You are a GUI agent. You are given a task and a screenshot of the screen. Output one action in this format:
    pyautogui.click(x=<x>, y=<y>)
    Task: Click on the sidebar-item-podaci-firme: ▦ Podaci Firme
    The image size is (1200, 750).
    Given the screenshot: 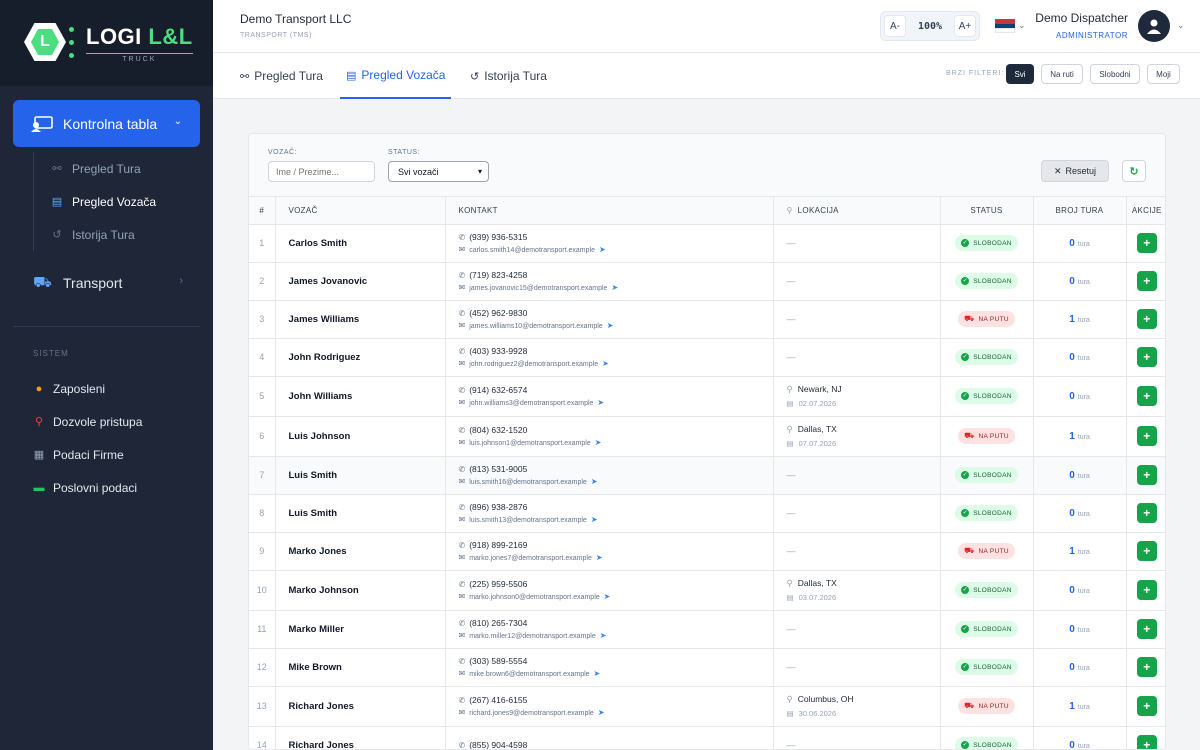 What is the action you would take?
    pyautogui.click(x=118, y=454)
    